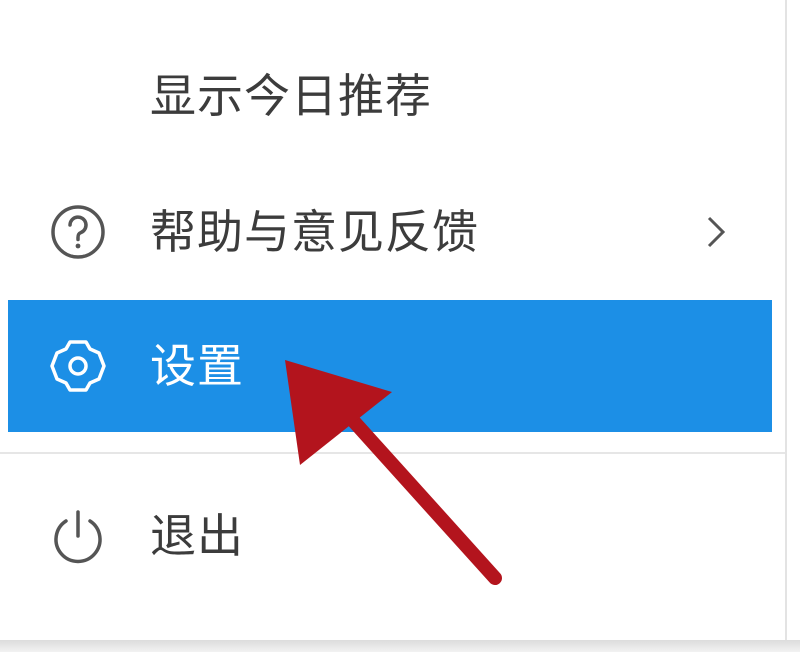  I want to click on menu-item-label: 退出, so click(197, 536).